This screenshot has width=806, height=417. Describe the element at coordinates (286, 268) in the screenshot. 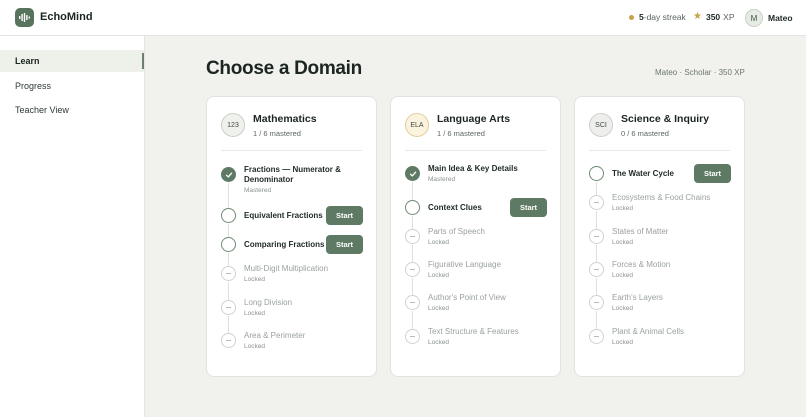

I see `topic-name: Multi-Digit Multiplication` at that location.